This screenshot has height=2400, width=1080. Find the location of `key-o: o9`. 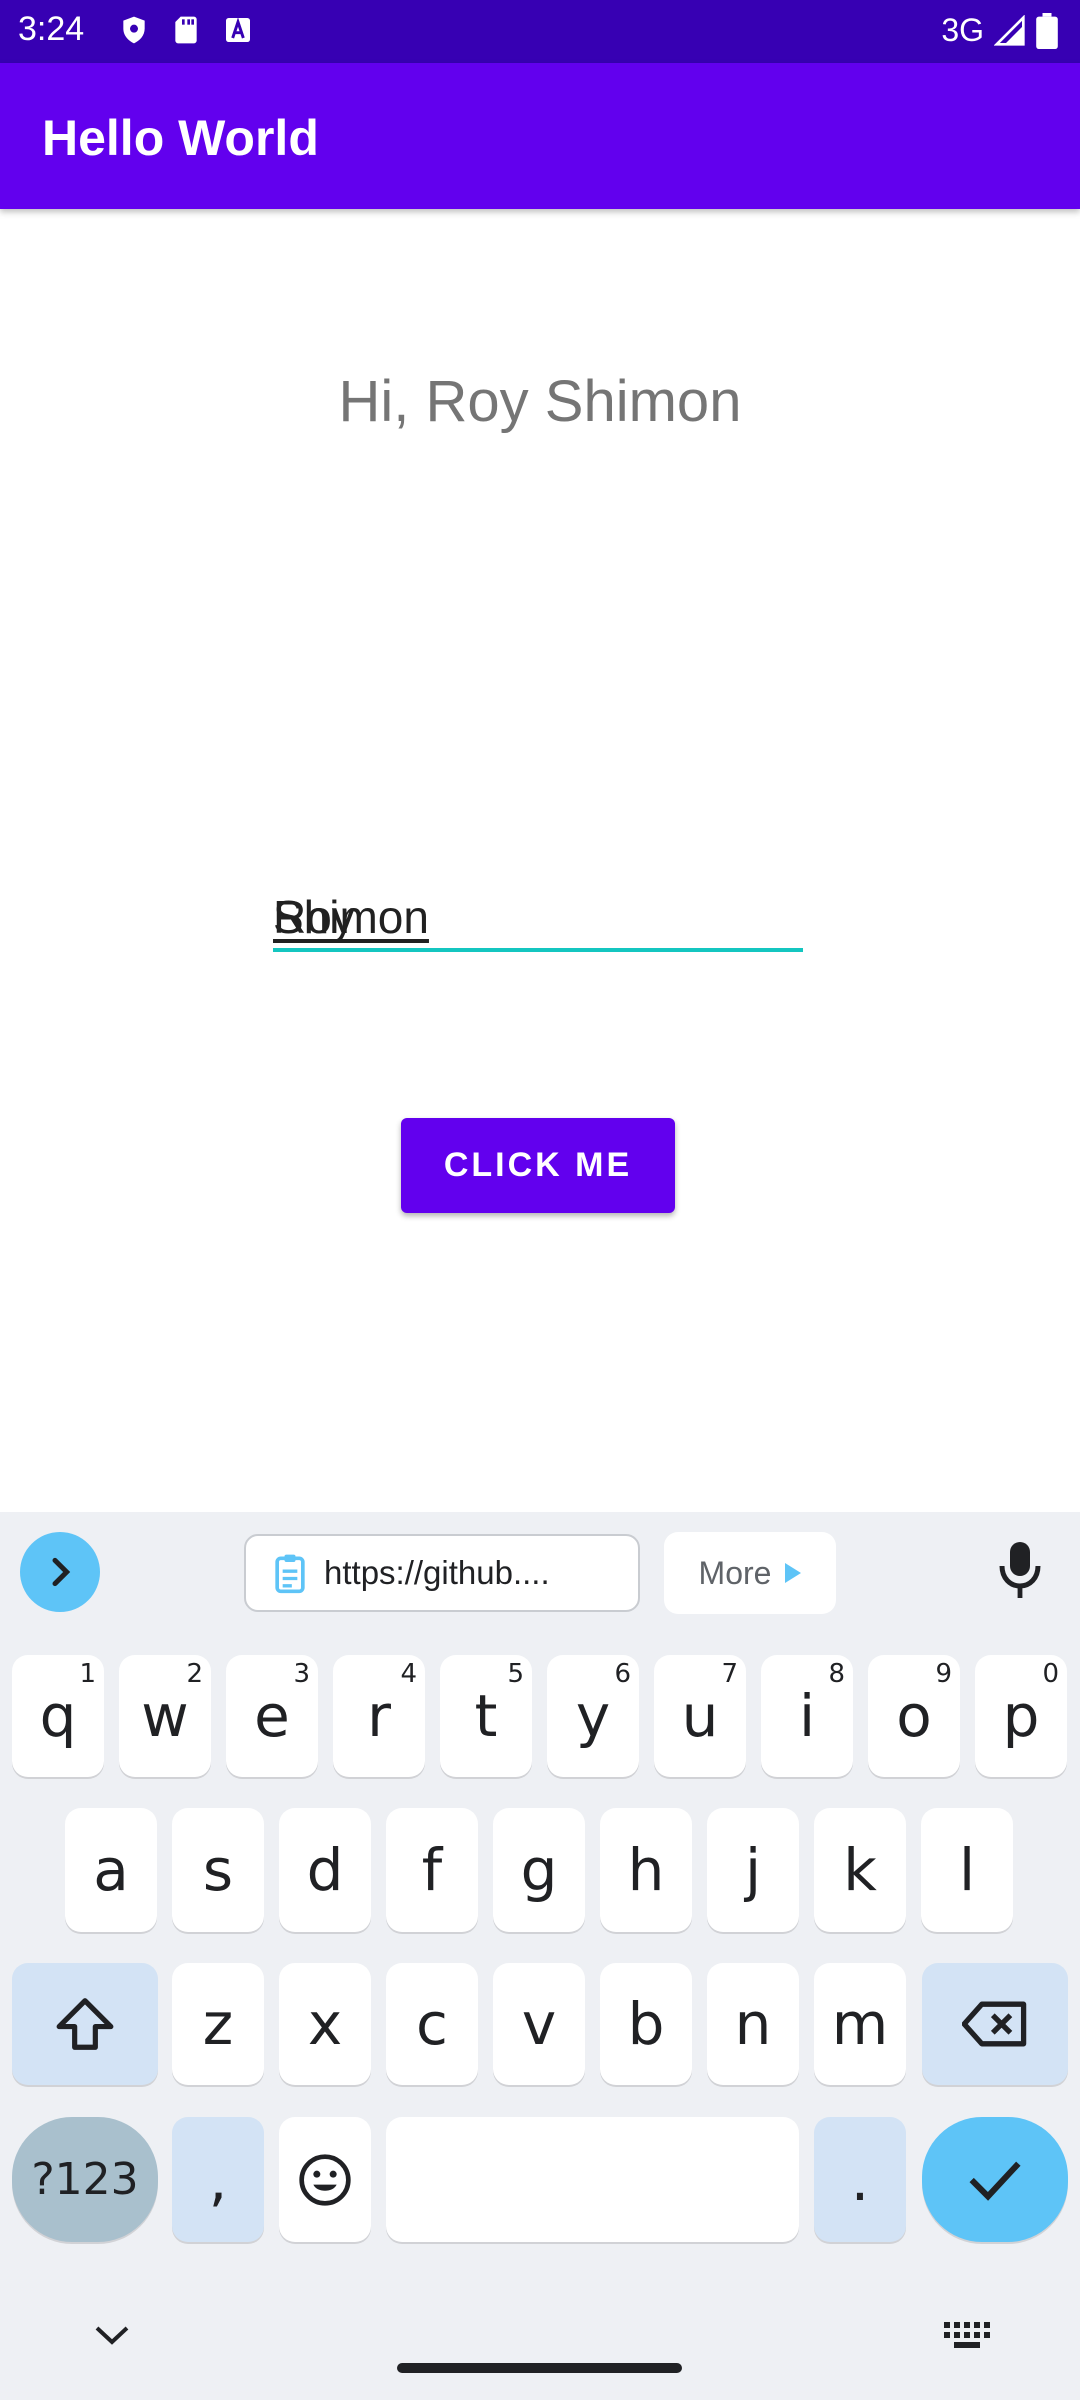

key-o: o9 is located at coordinates (914, 1716).